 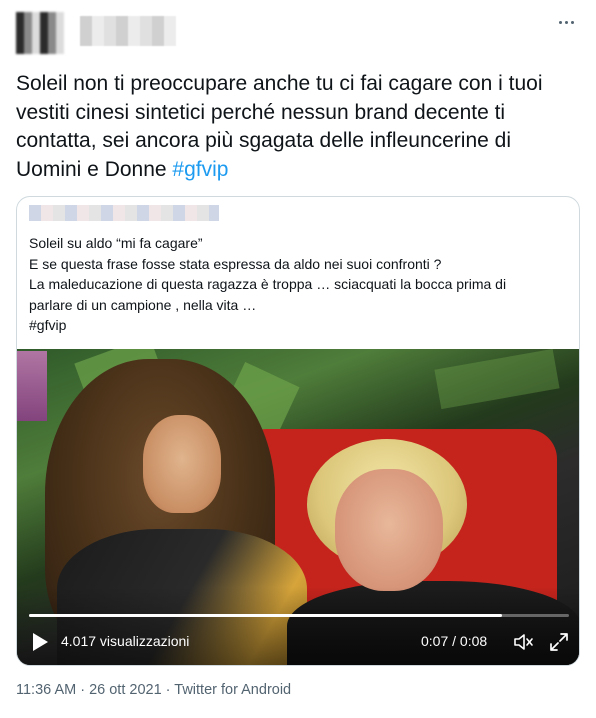 I want to click on volume-icon, so click(x=524, y=642).